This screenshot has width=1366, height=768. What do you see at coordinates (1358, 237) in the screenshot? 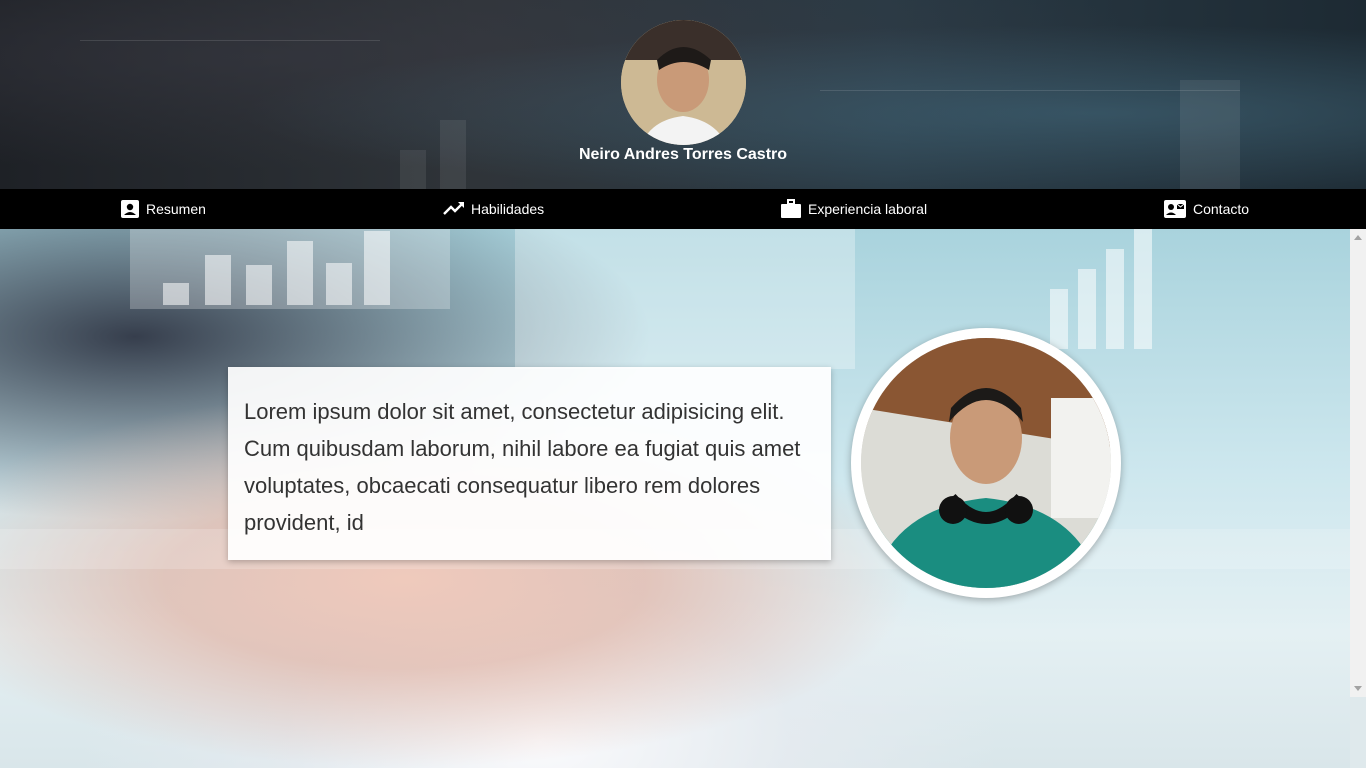
I see `scroll-up-icon` at bounding box center [1358, 237].